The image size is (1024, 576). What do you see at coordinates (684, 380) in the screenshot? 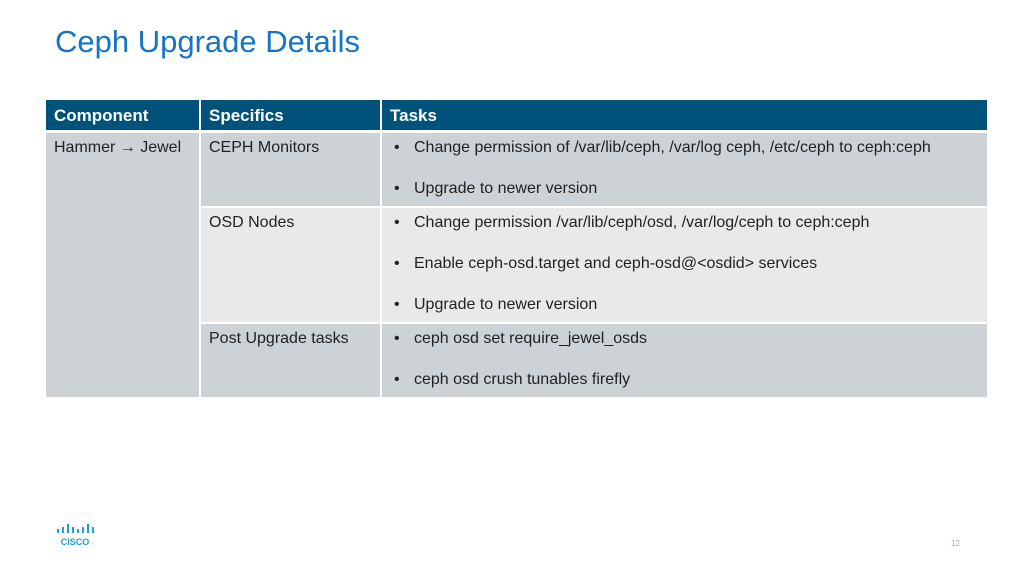
I see `task-item: • ceph osd crush tunables firefly` at bounding box center [684, 380].